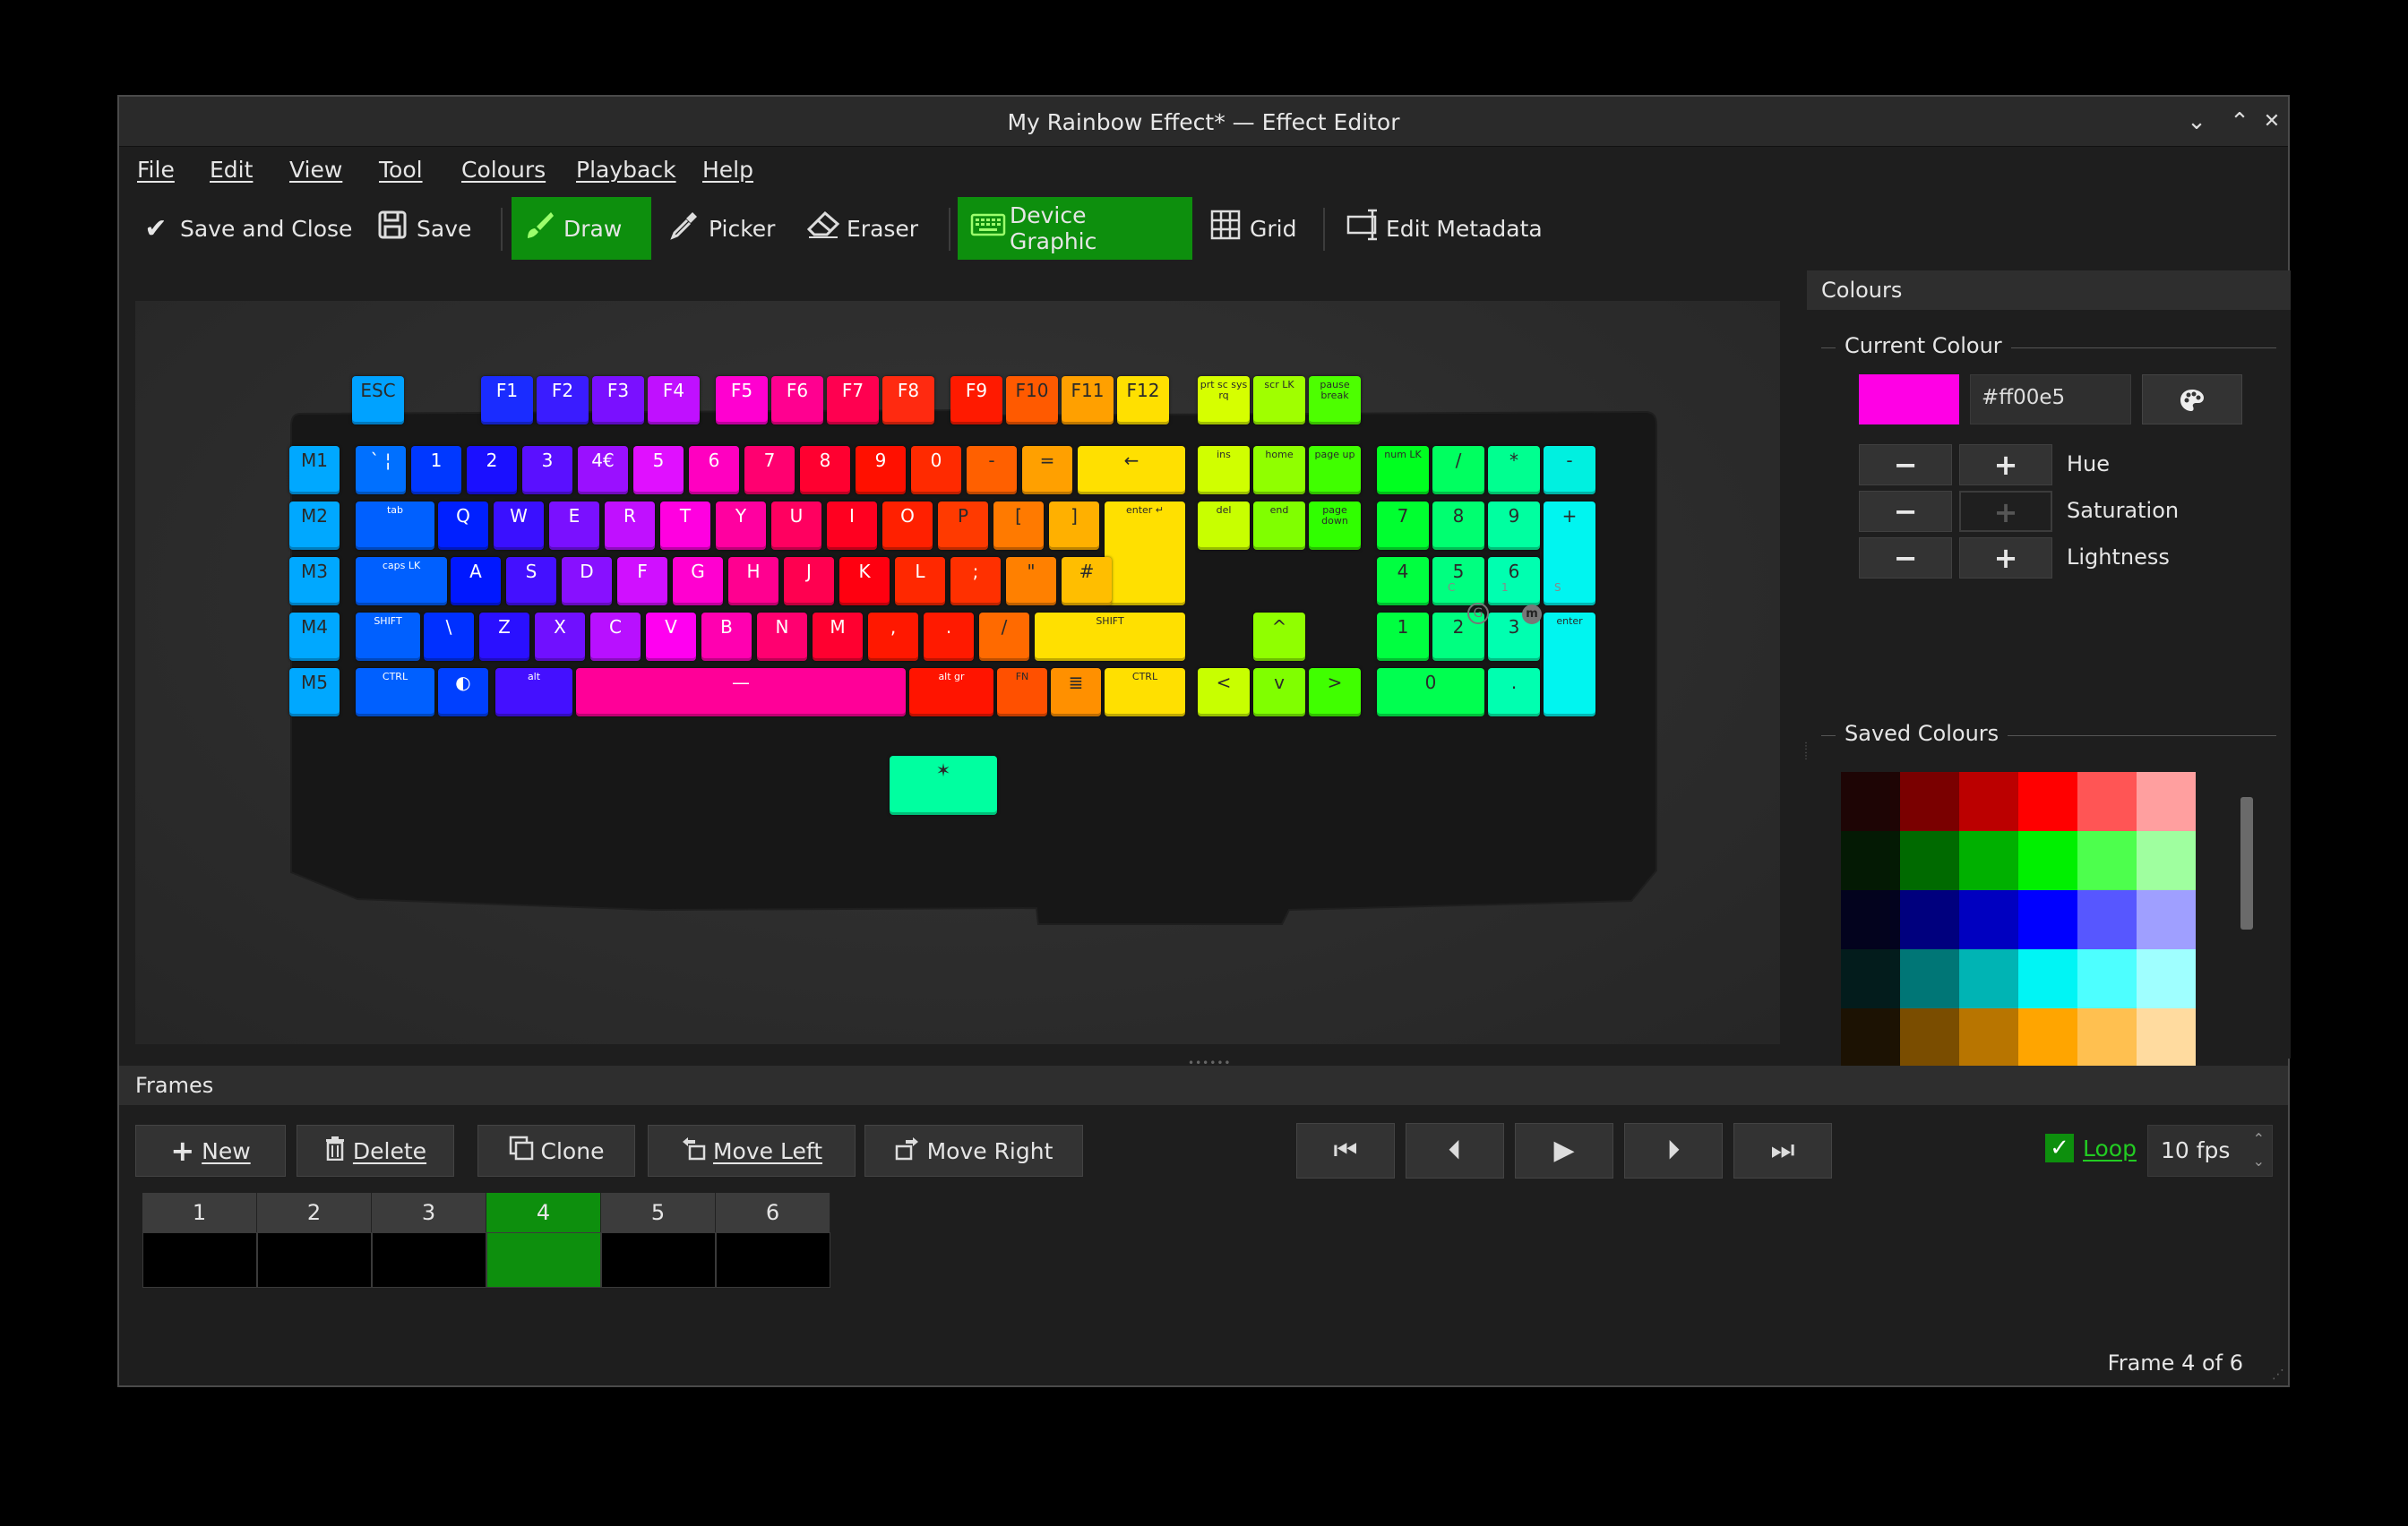 This screenshot has width=2408, height=1526. Describe the element at coordinates (943, 785) in the screenshot. I see `keyboard-key: ✶` at that location.